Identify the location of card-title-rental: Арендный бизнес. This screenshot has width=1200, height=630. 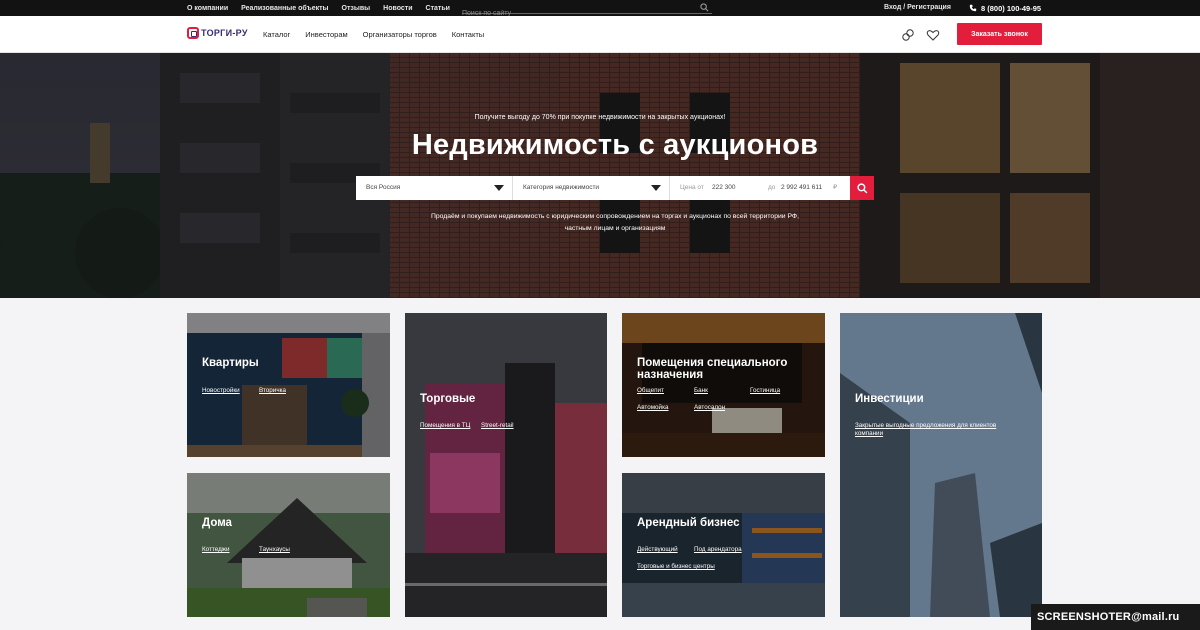
(688, 523).